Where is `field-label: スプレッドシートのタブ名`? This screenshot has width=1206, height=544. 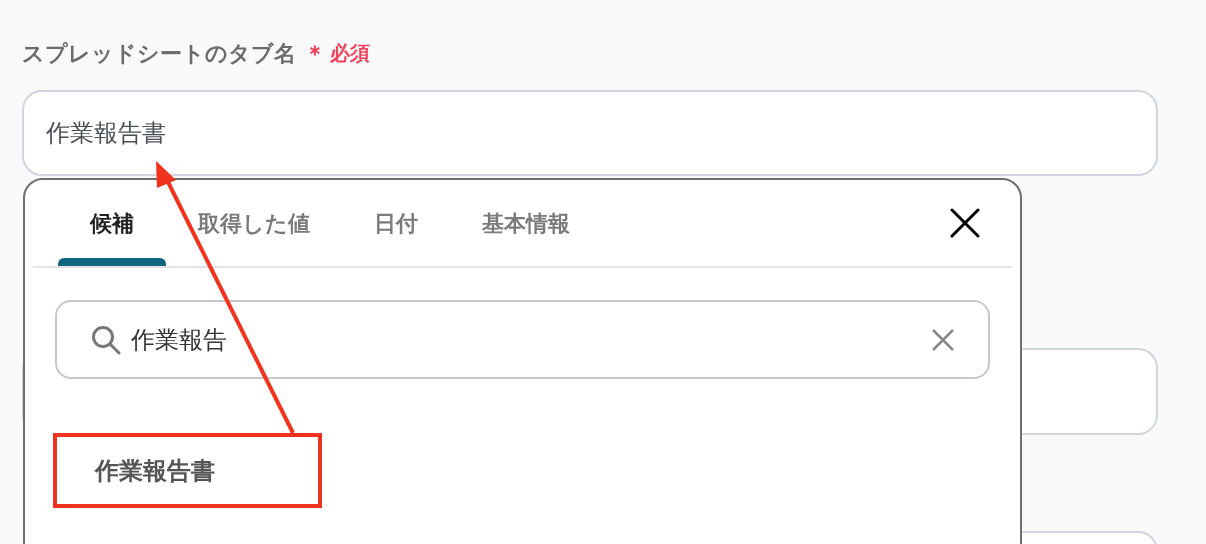 field-label: スプレッドシートのタブ名 is located at coordinates (159, 53).